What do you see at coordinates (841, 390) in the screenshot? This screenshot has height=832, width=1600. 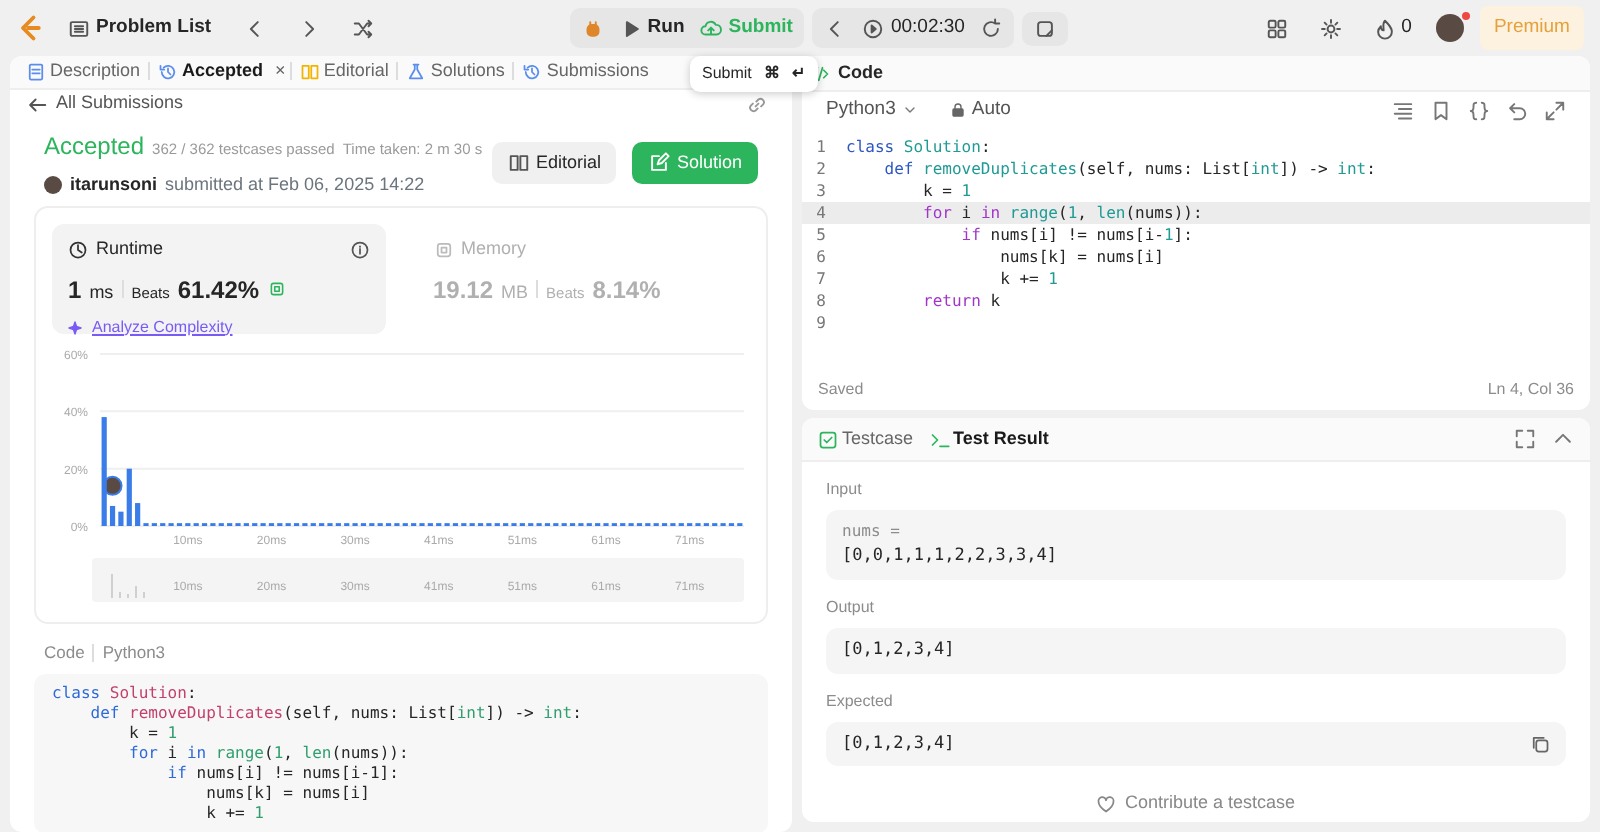 I see `save-status: Saved` at bounding box center [841, 390].